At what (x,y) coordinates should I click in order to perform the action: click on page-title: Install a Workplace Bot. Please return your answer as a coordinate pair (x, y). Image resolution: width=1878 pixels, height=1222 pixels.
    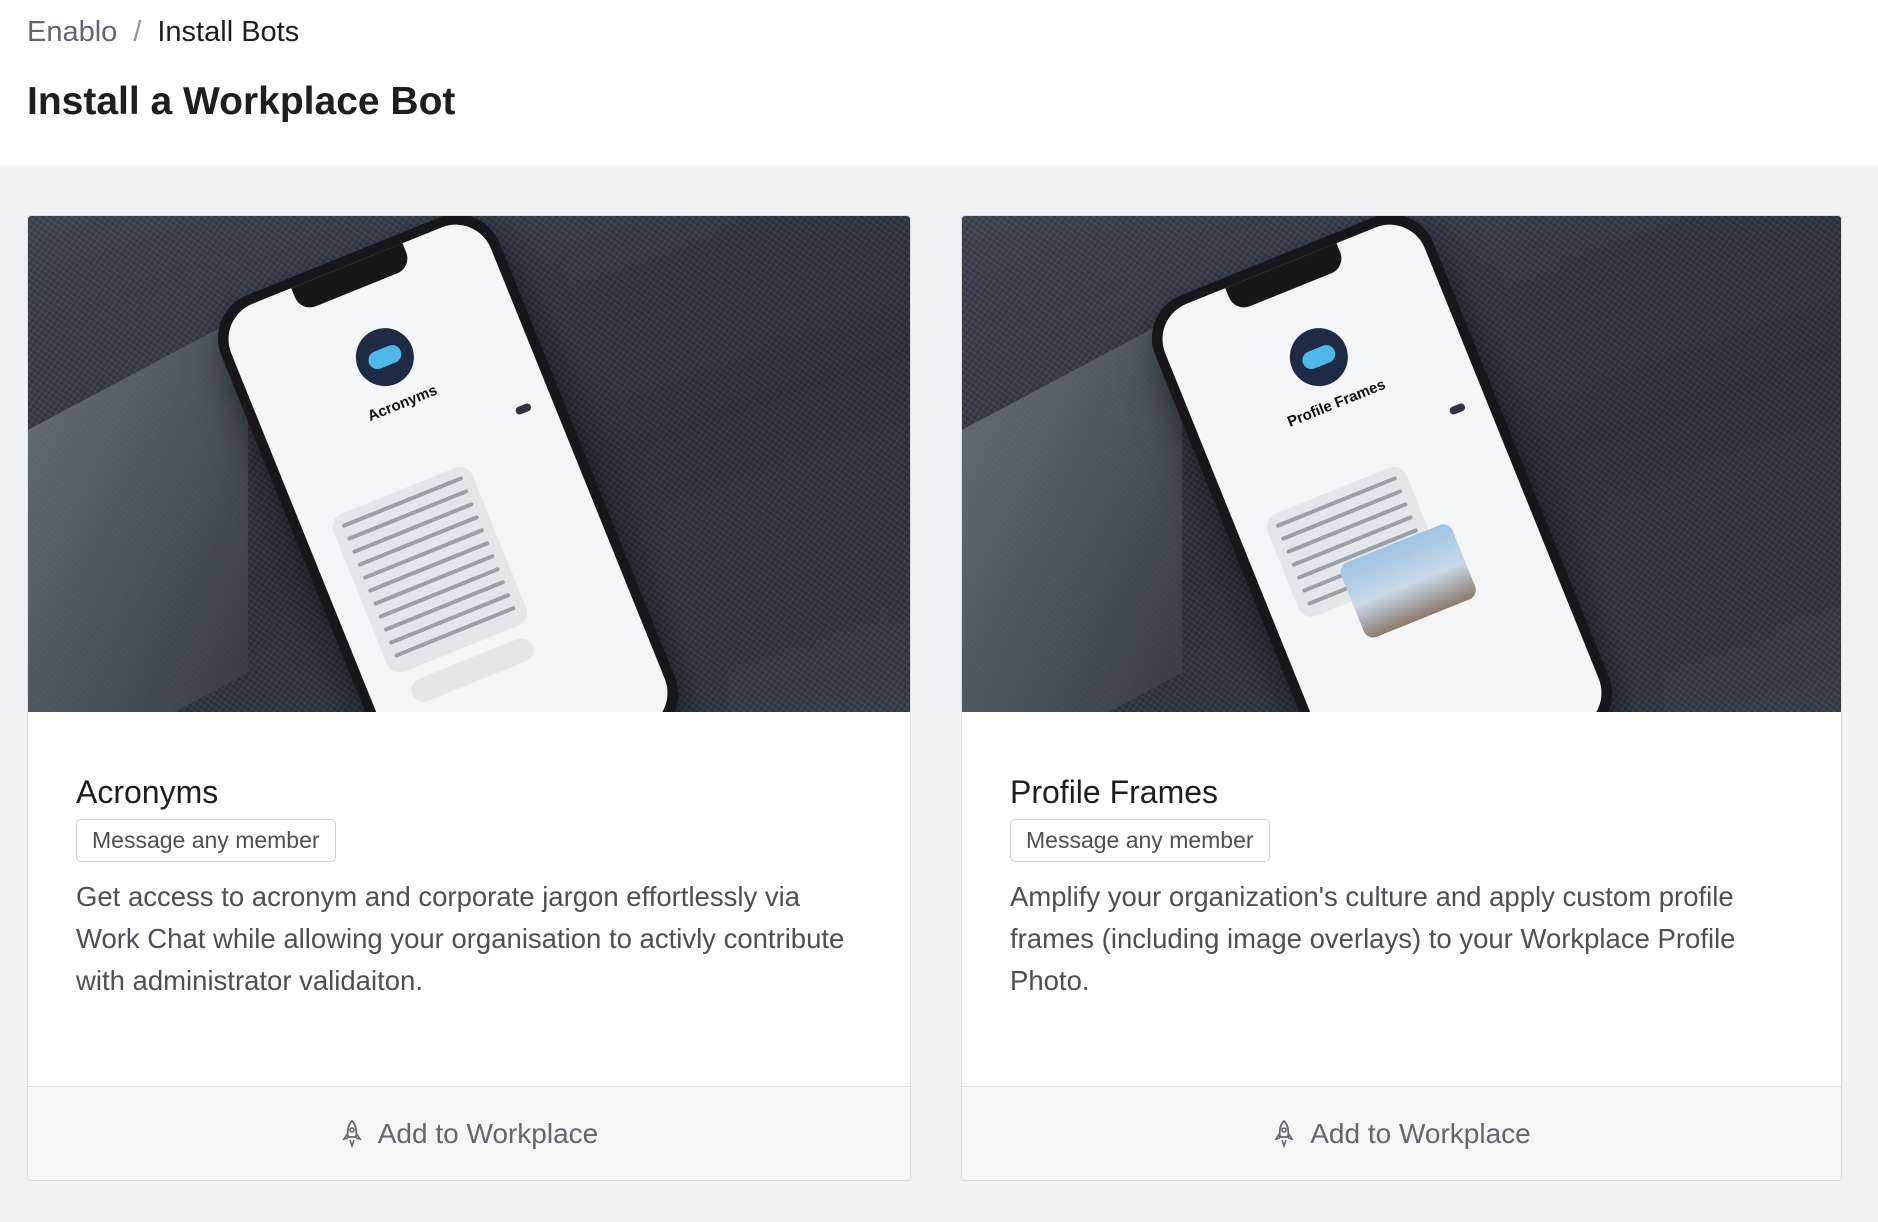
    Looking at the image, I should click on (241, 101).